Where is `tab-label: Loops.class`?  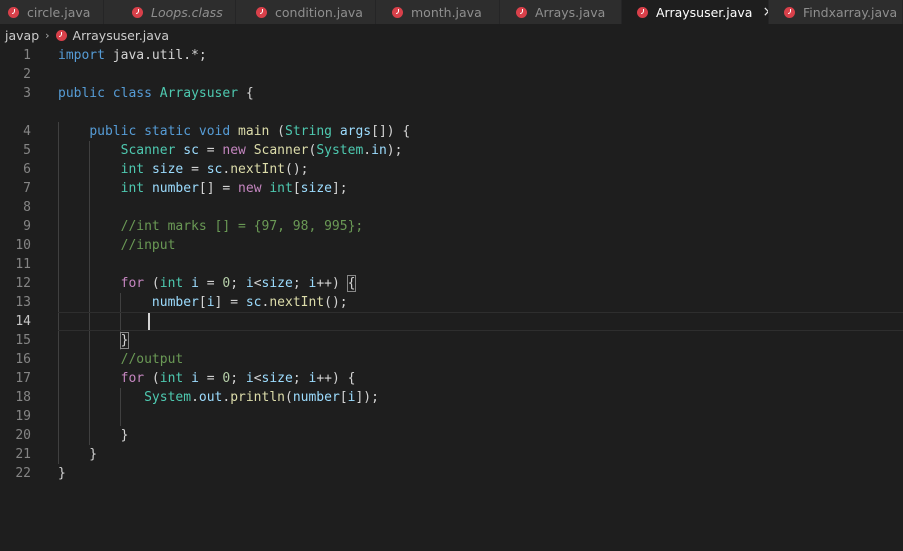 tab-label: Loops.class is located at coordinates (187, 12).